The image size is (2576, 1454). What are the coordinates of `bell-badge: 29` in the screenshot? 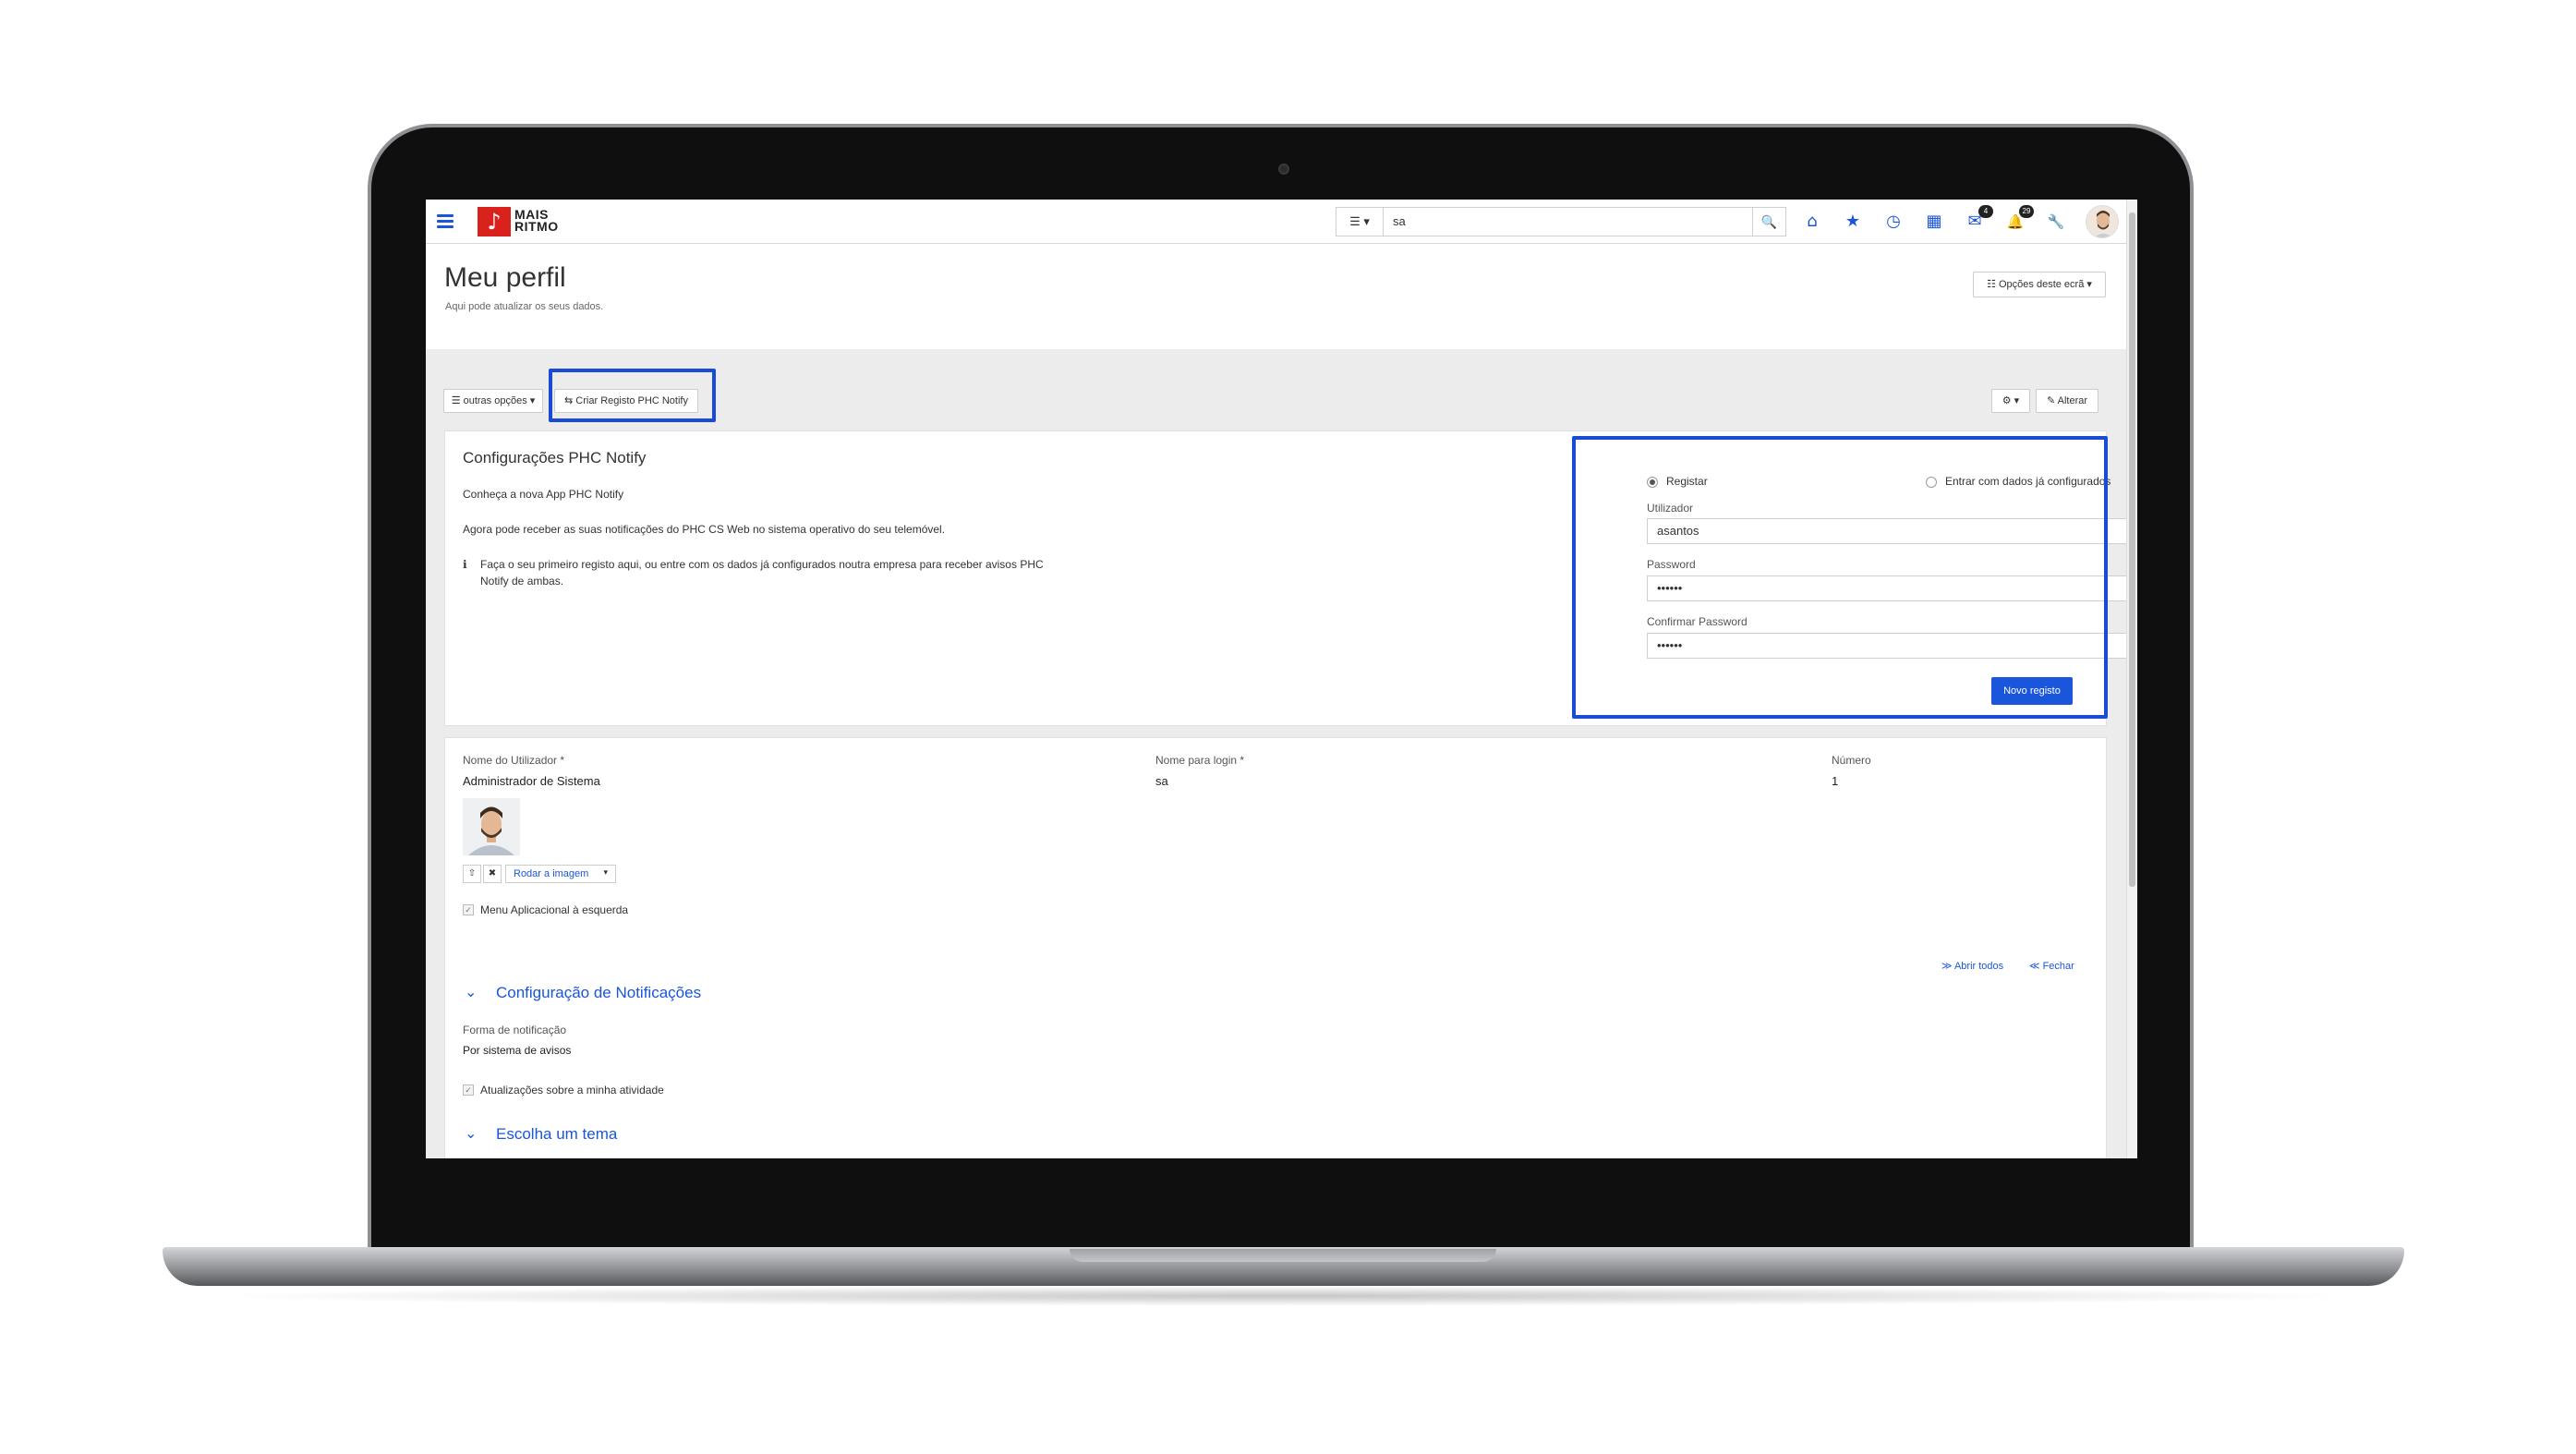 It's located at (2026, 211).